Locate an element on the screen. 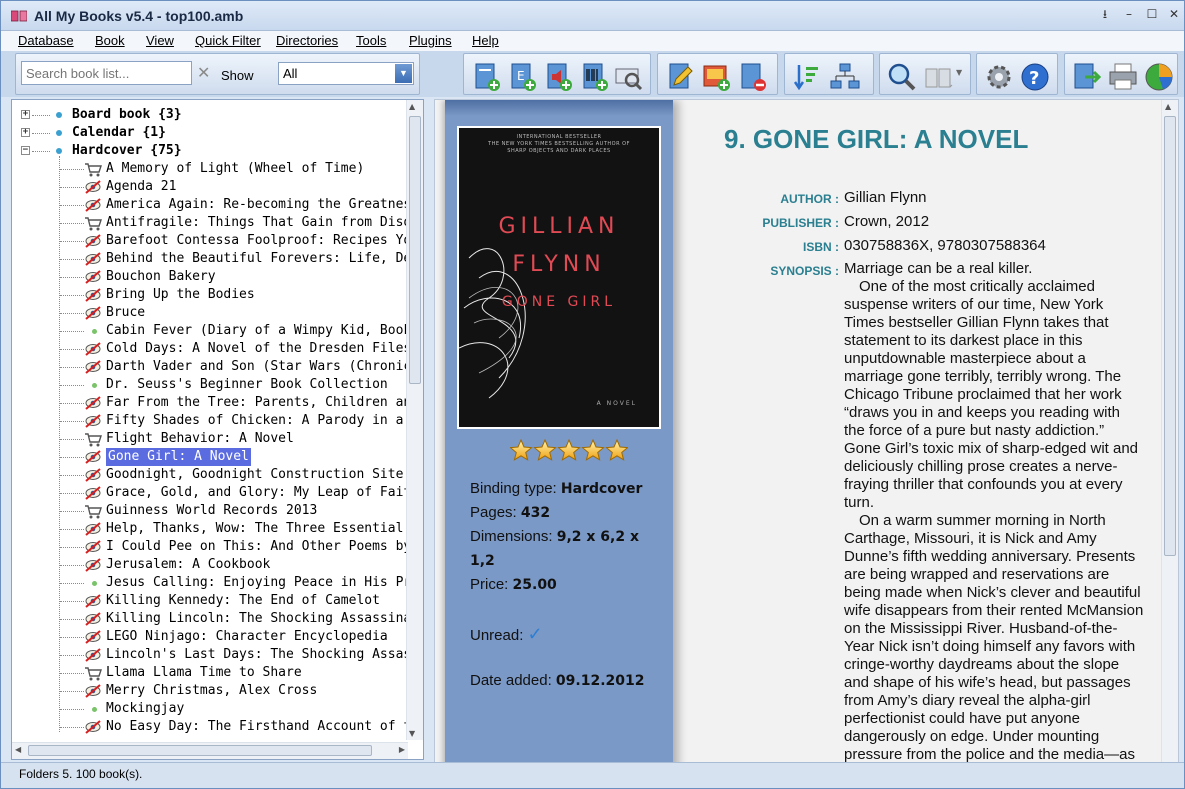  menu-database-label: Database is located at coordinates (46, 40).